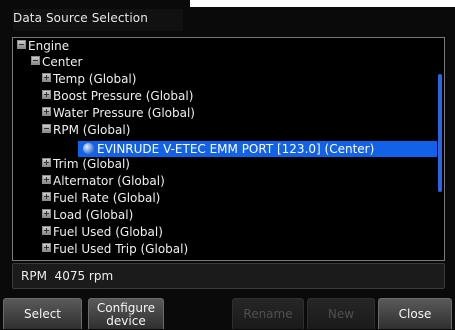  I want to click on tree-item-fuel-used-trip: Fuel Used Trip (Global), so click(115, 249).